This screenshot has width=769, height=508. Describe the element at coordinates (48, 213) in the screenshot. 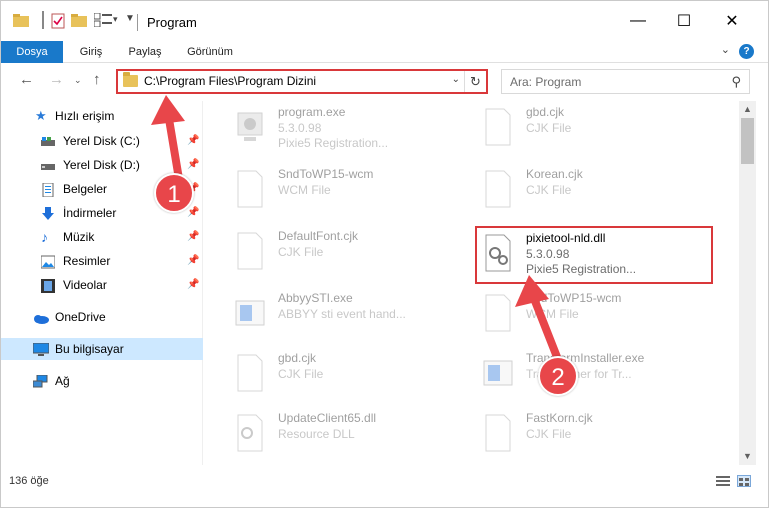

I see `downloads-icon` at that location.